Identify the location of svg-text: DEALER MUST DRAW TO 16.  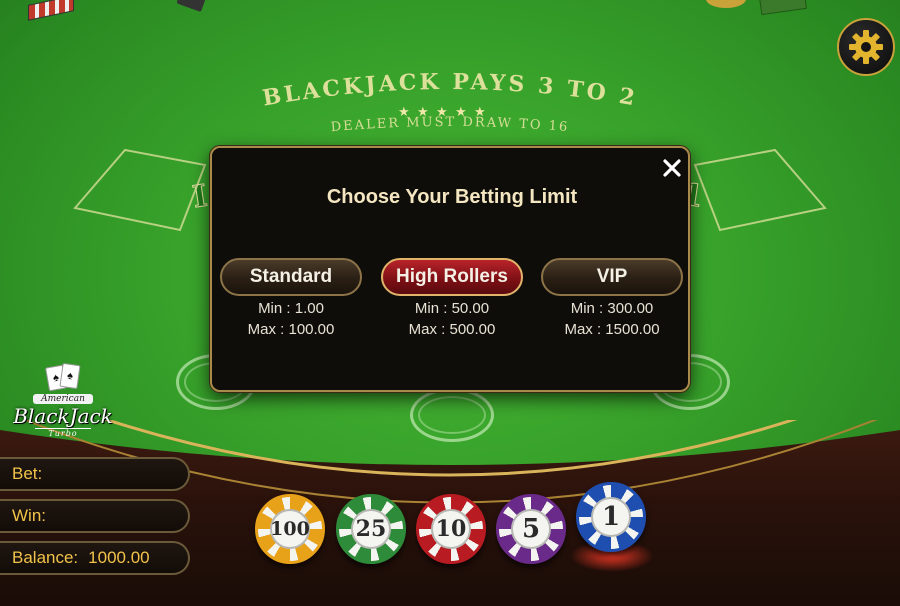
(450, 125).